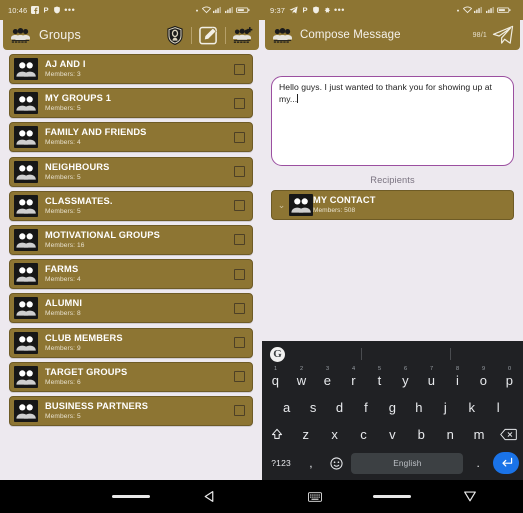 Image resolution: width=523 pixels, height=513 pixels. What do you see at coordinates (431, 380) in the screenshot?
I see `key-u: 7u` at bounding box center [431, 380].